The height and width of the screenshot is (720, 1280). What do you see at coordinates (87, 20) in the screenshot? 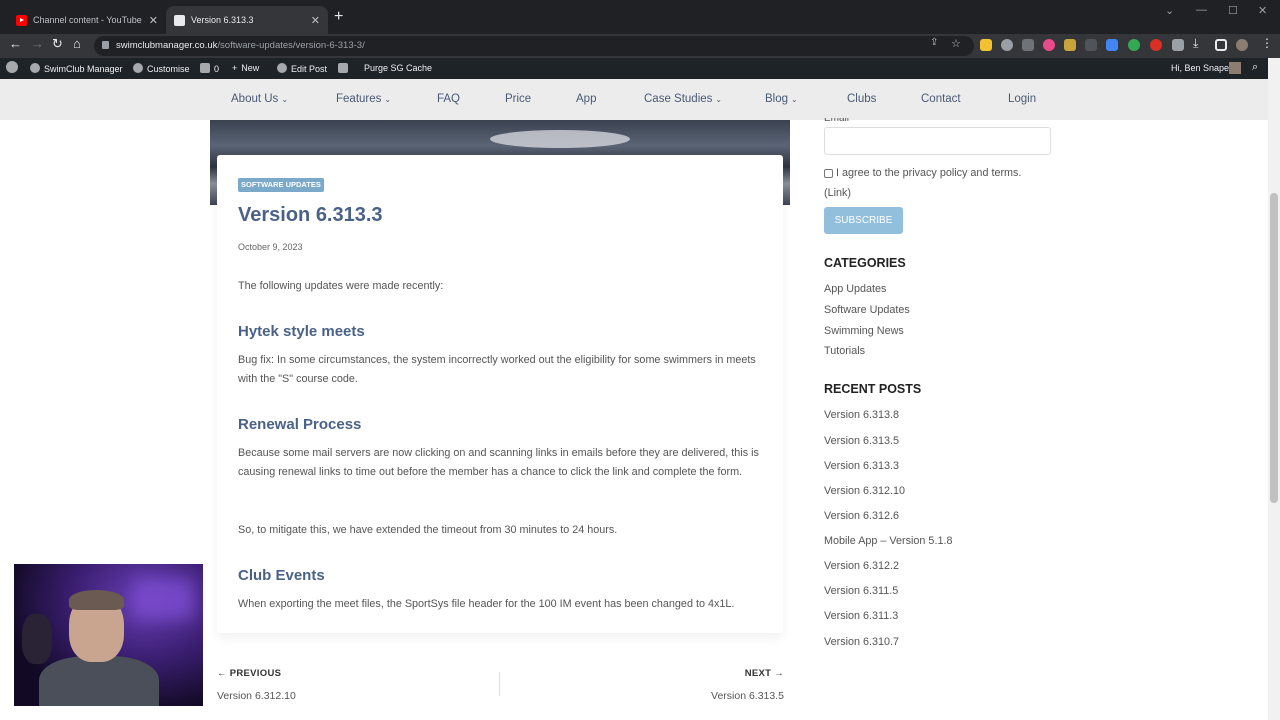
I see `tab-youtube-studio: Channel content - YouTube Studio ✕` at bounding box center [87, 20].